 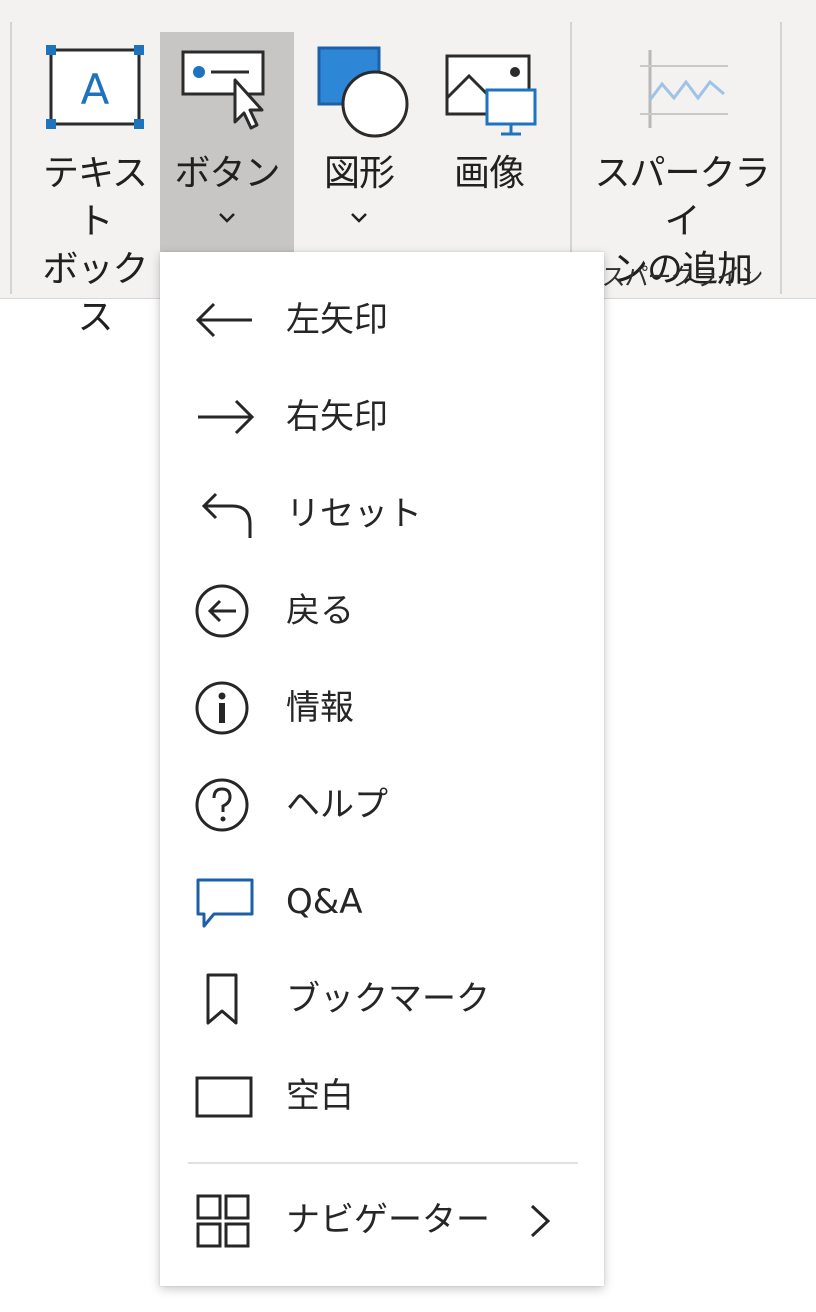 I want to click on button-label: ボタン, so click(x=227, y=173).